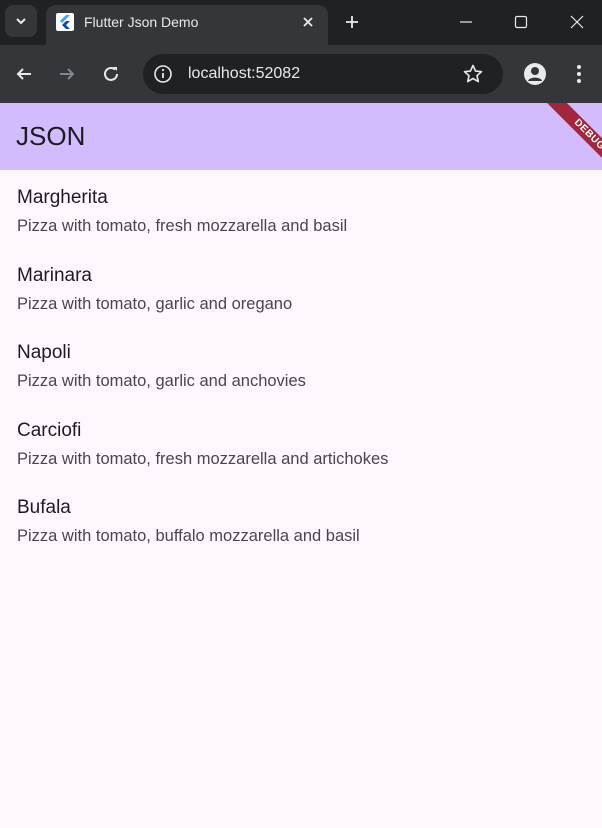 This screenshot has width=602, height=828. I want to click on app-bar: JSON DEBUG, so click(301, 136).